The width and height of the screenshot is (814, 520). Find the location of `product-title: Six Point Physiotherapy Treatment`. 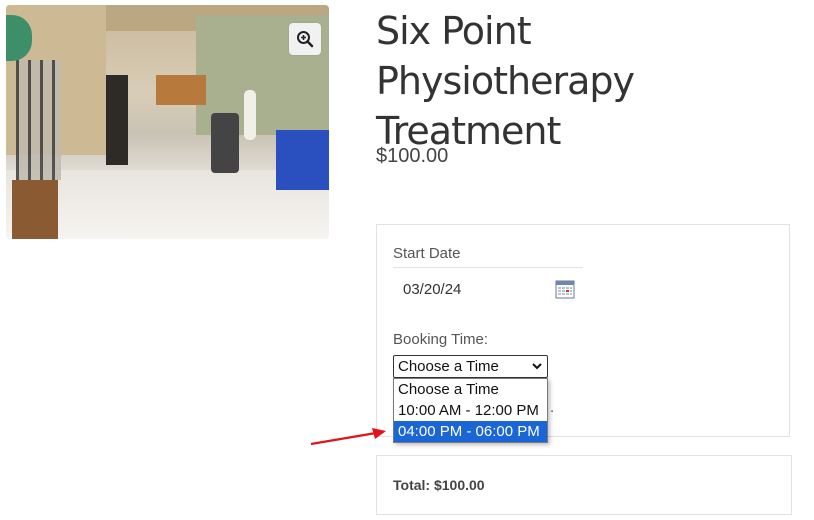

product-title: Six Point Physiotherapy Treatment is located at coordinates (505, 81).